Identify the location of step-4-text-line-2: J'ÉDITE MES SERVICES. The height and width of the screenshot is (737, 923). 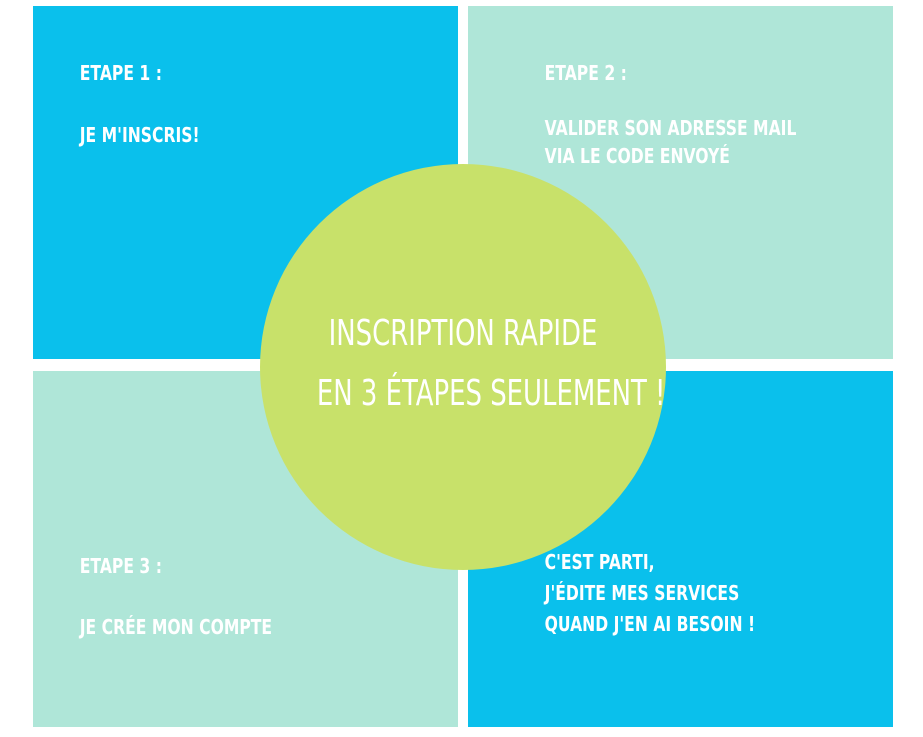
(642, 593).